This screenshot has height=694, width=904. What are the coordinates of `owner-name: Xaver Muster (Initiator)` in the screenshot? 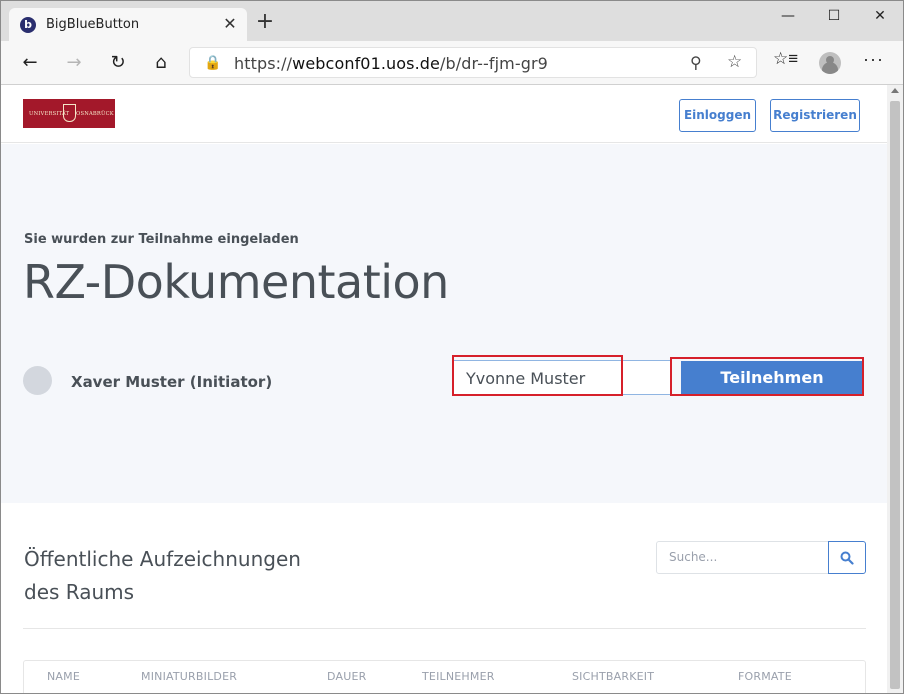 It's located at (172, 382).